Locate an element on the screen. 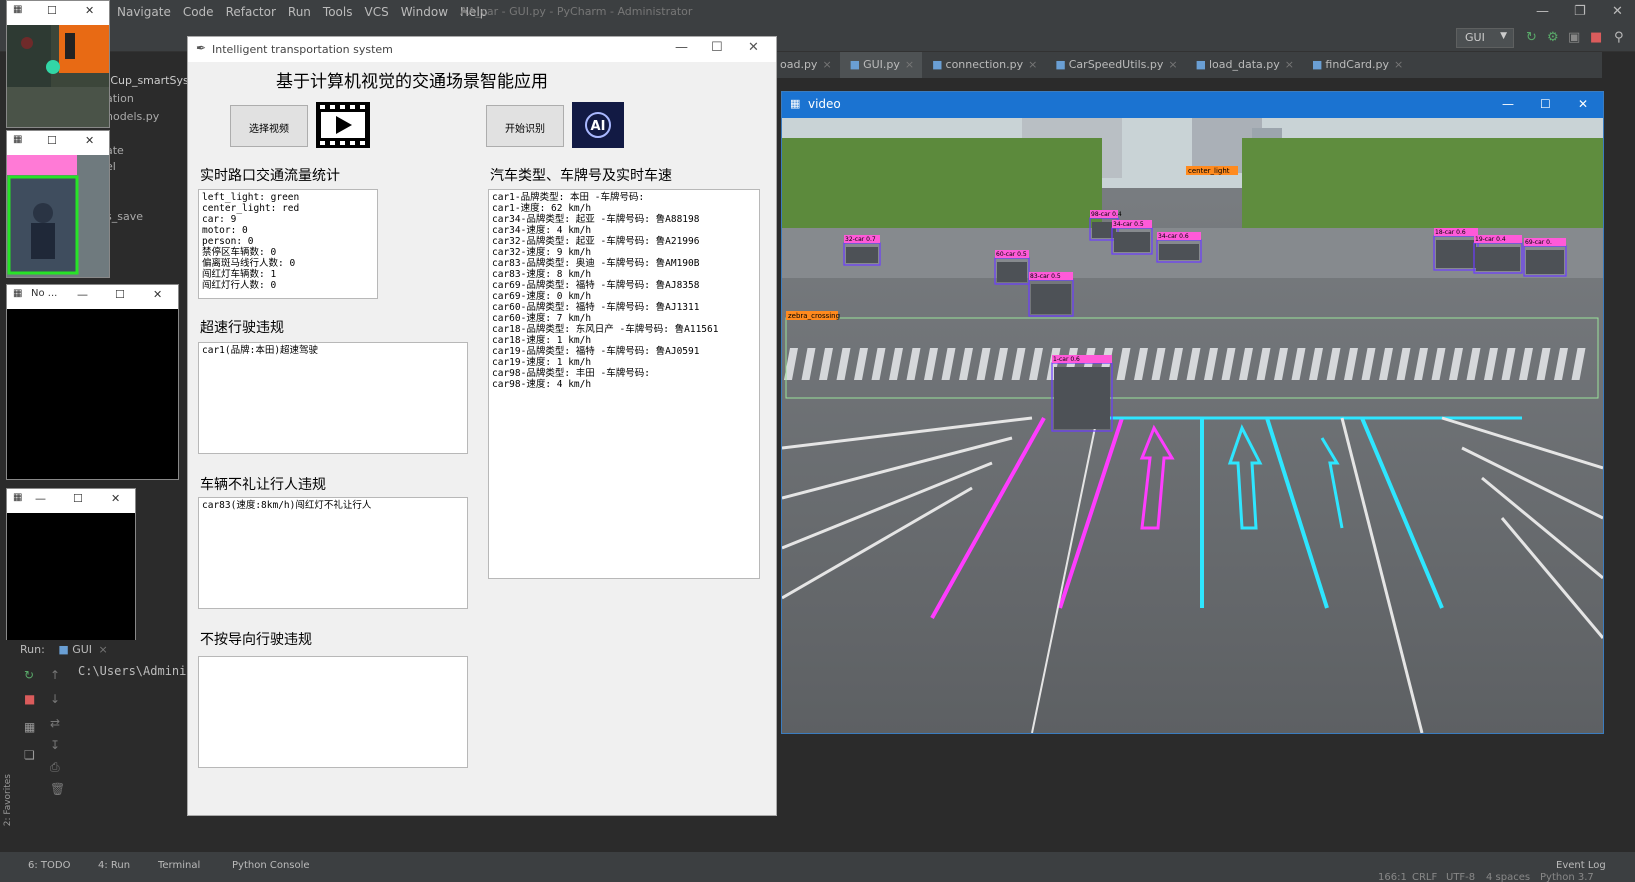  layout-icon: ▦ is located at coordinates (29, 727).